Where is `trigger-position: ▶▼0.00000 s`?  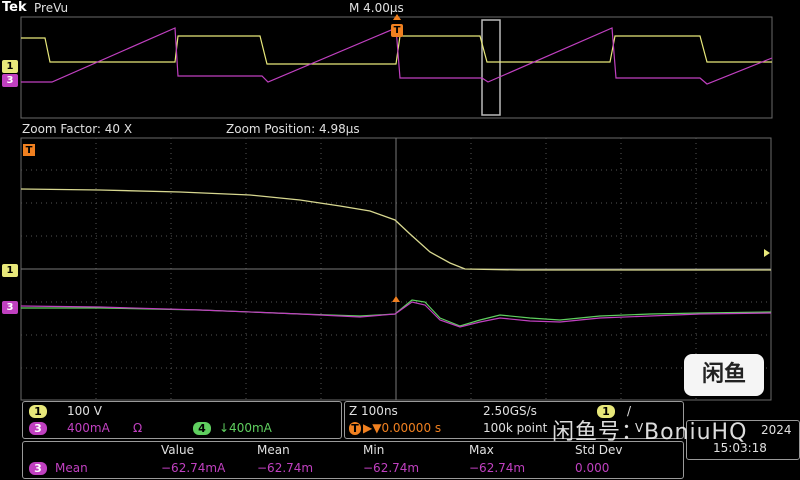 trigger-position: ▶▼0.00000 s is located at coordinates (402, 428).